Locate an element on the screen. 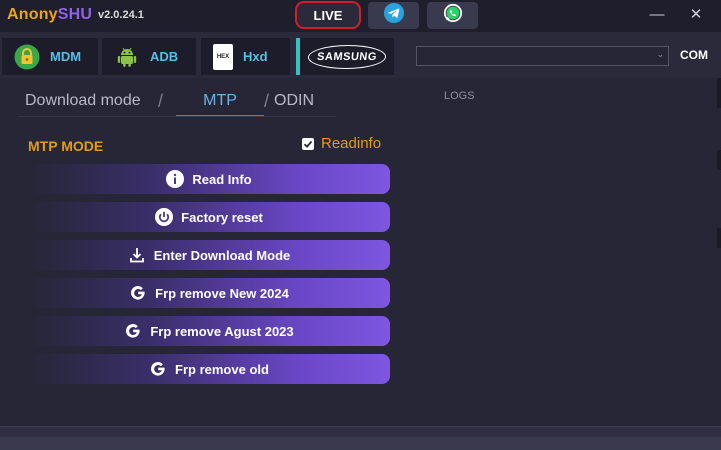 The width and height of the screenshot is (721, 450). tab-odin: ODIN is located at coordinates (294, 101).